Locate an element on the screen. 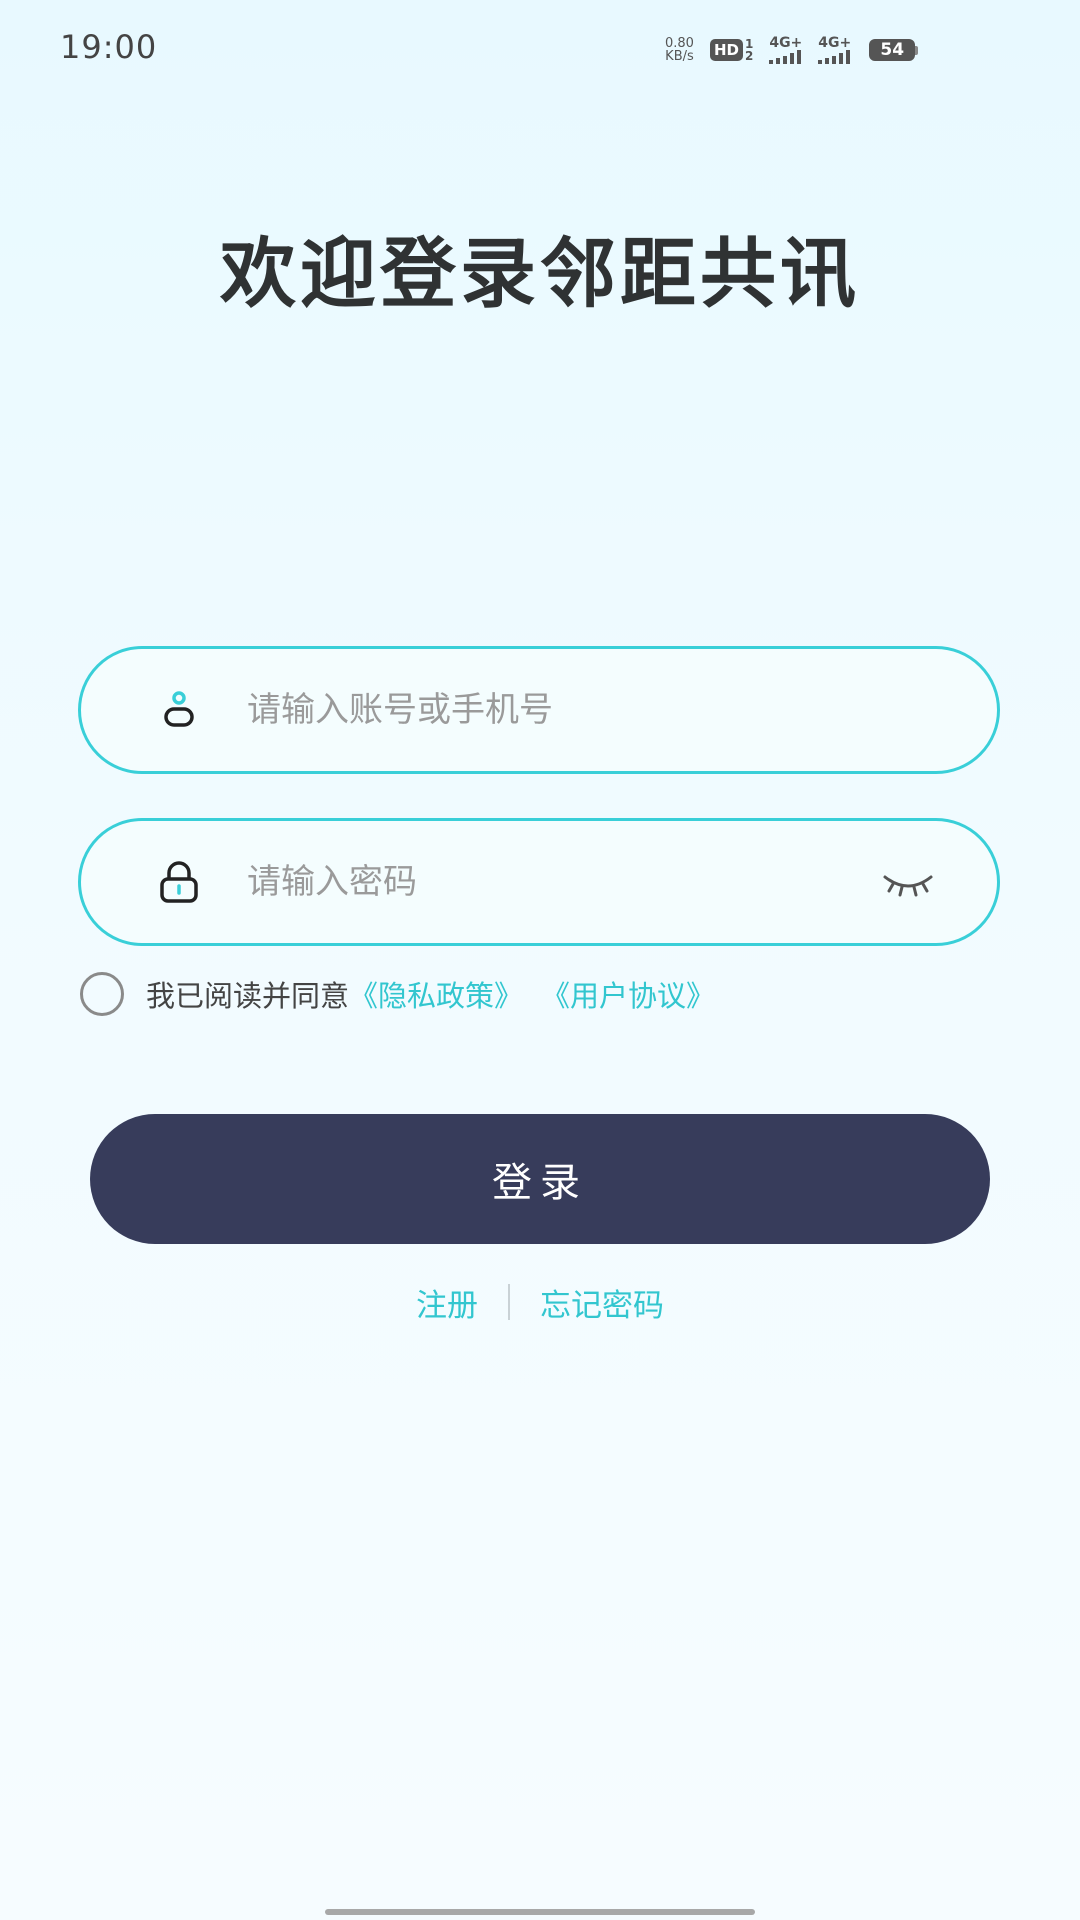  signal-2-label: 4G+ is located at coordinates (835, 43).